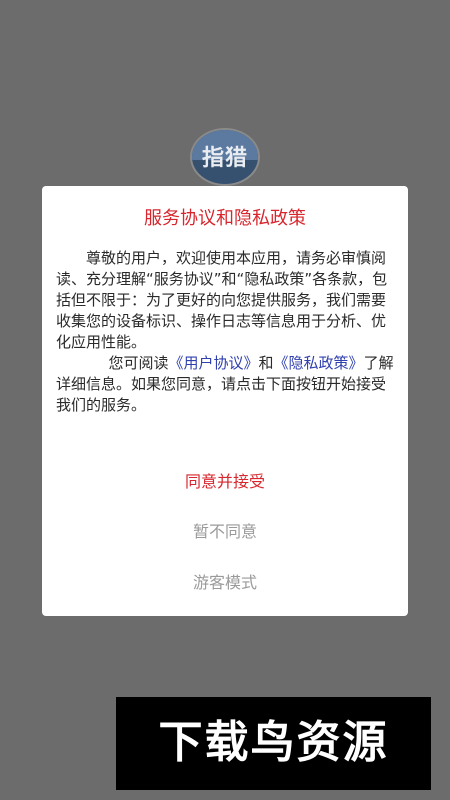  What do you see at coordinates (225, 532) in the screenshot?
I see `decline-button: 暂不同意` at bounding box center [225, 532].